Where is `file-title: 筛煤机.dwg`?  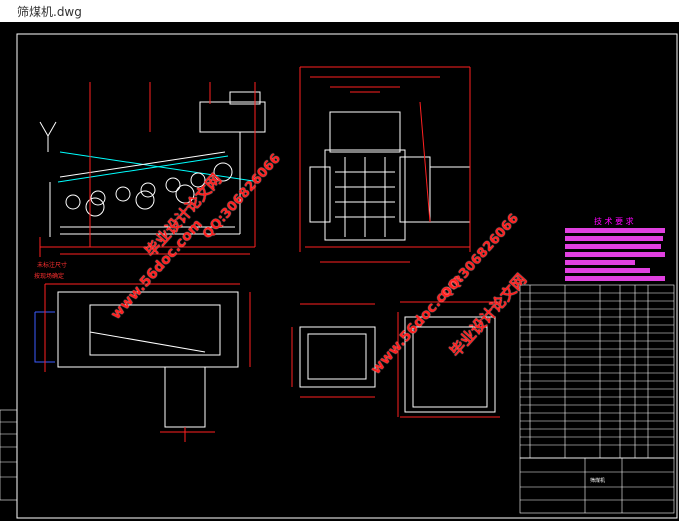 file-title: 筛煤机.dwg is located at coordinates (49, 12).